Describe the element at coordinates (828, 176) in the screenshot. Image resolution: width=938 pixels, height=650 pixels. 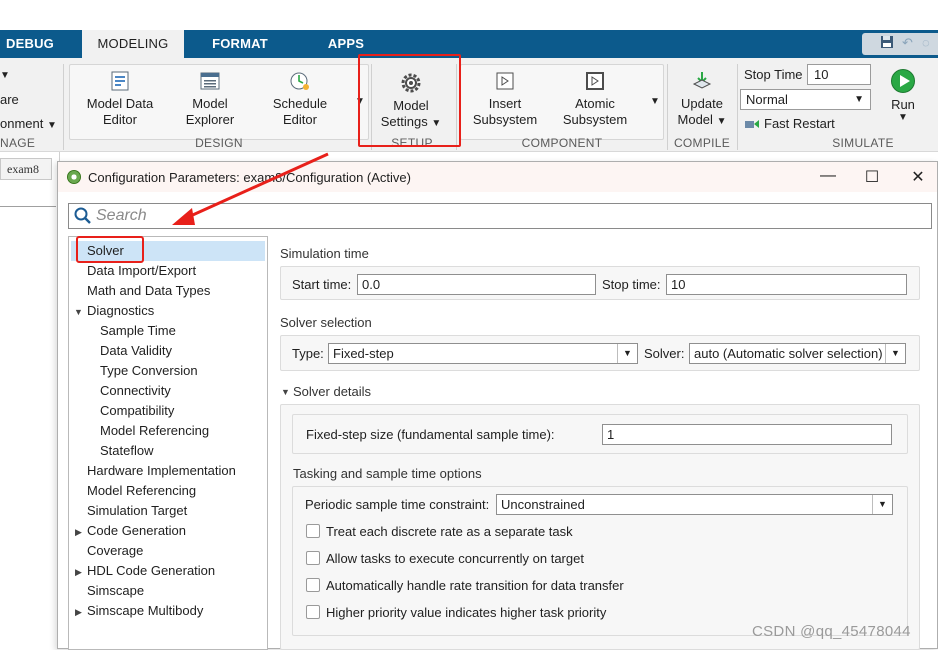
I see `minimize-icon: —` at that location.